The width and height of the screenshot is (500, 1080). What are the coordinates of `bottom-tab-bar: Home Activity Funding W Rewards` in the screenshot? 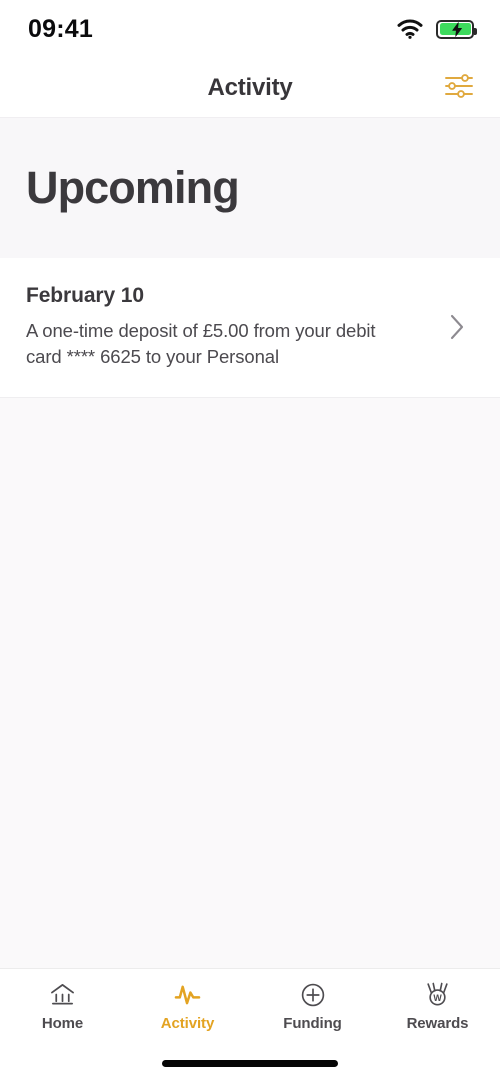 It's located at (250, 1007).